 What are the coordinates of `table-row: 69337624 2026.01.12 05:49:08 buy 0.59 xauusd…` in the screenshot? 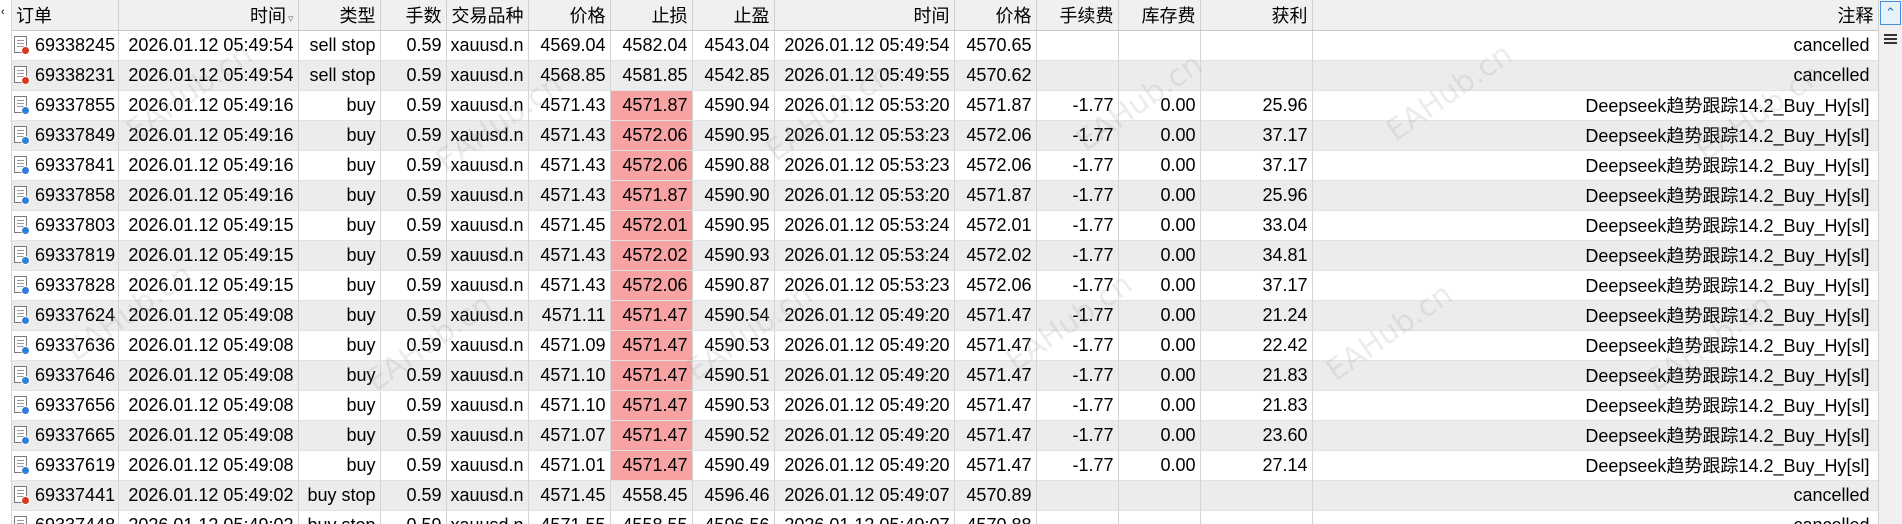 It's located at (945, 315).